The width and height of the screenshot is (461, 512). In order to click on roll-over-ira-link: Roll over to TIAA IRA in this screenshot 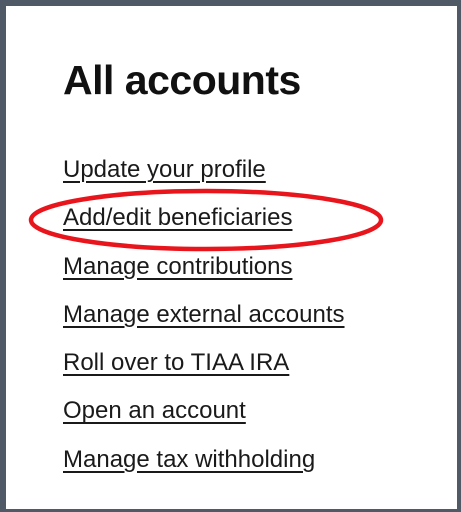, I will do `click(176, 362)`.